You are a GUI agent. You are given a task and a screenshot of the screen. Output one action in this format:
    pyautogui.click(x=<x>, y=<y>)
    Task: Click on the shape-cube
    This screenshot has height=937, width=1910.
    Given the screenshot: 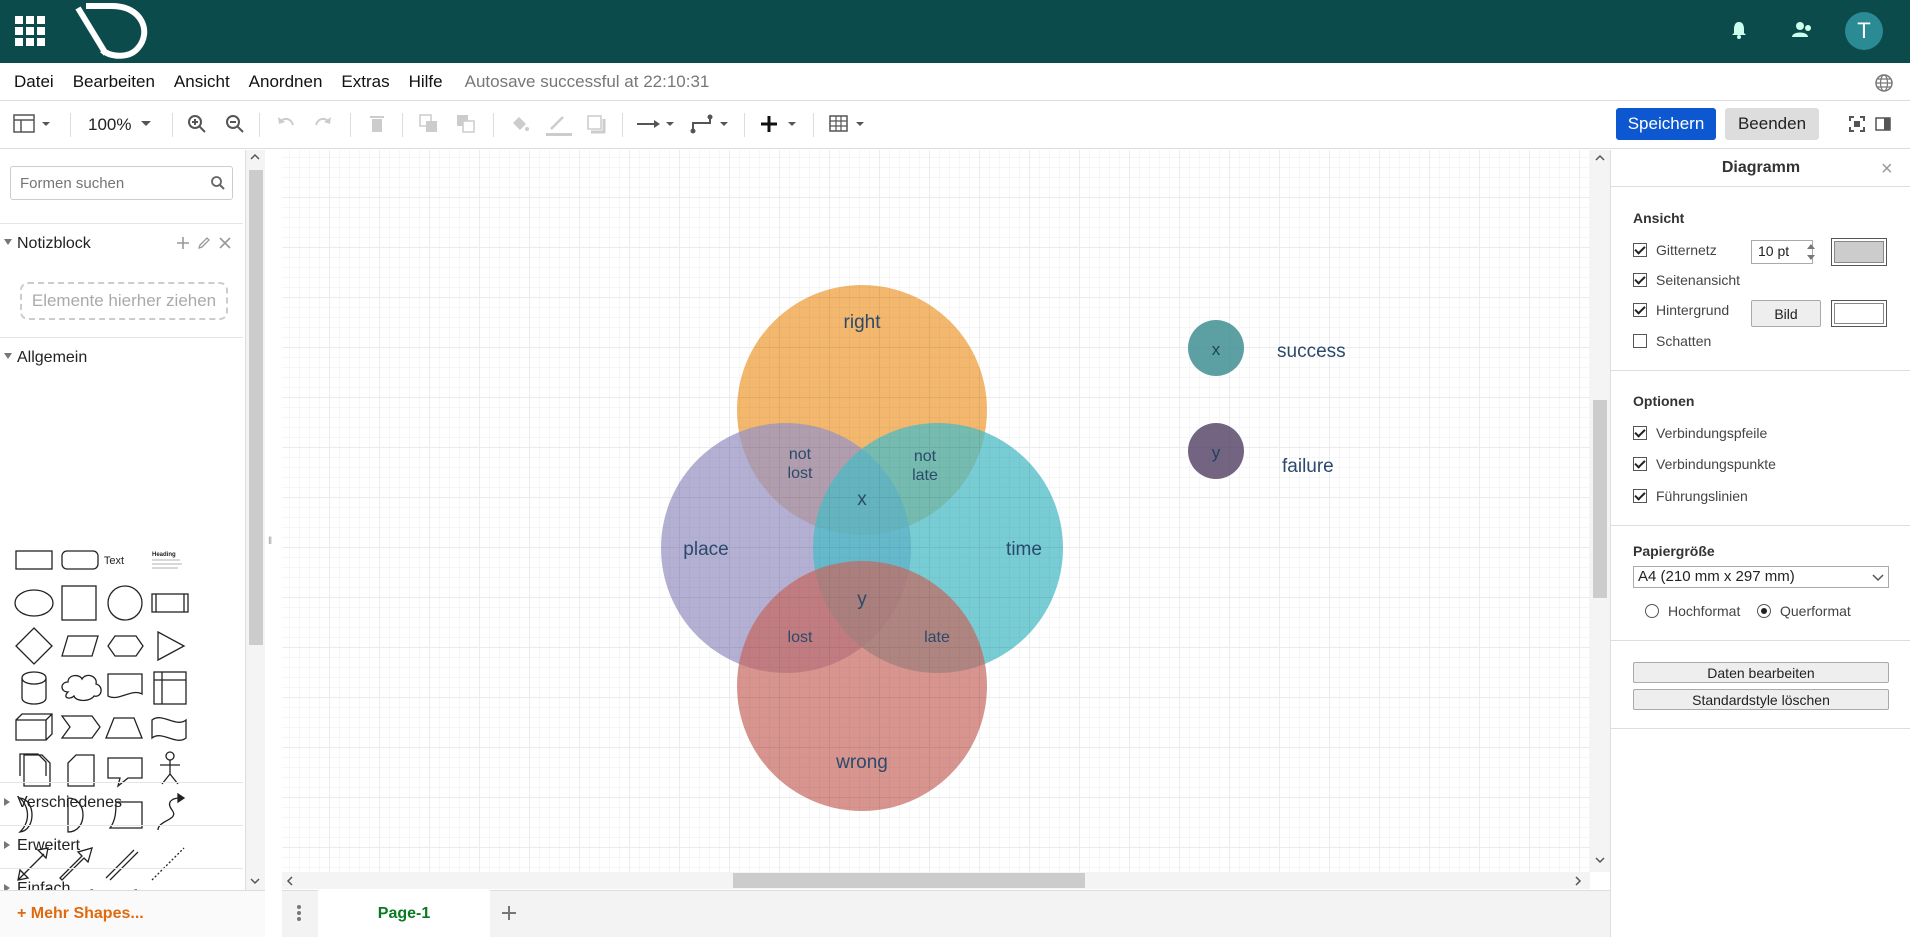 What is the action you would take?
    pyautogui.click(x=34, y=727)
    